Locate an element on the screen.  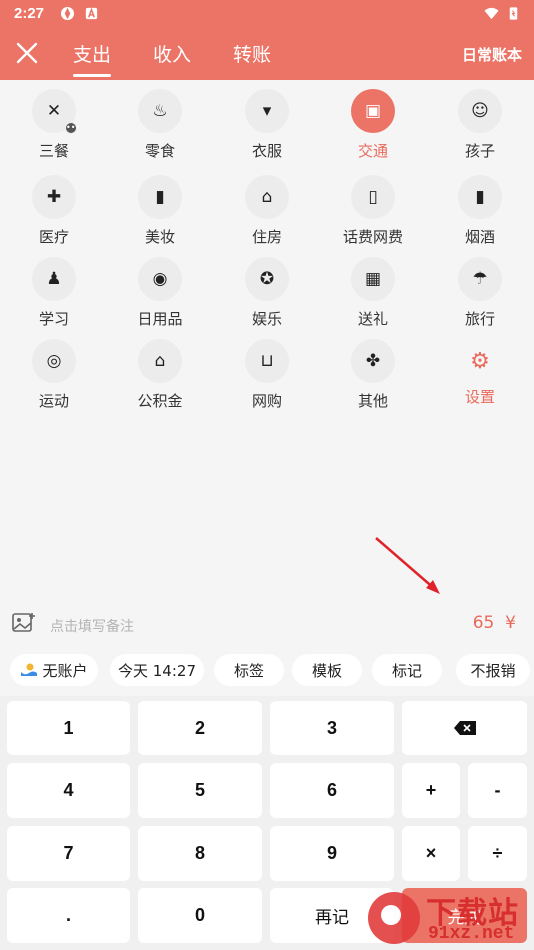
key-3: 3 is located at coordinates (332, 728).